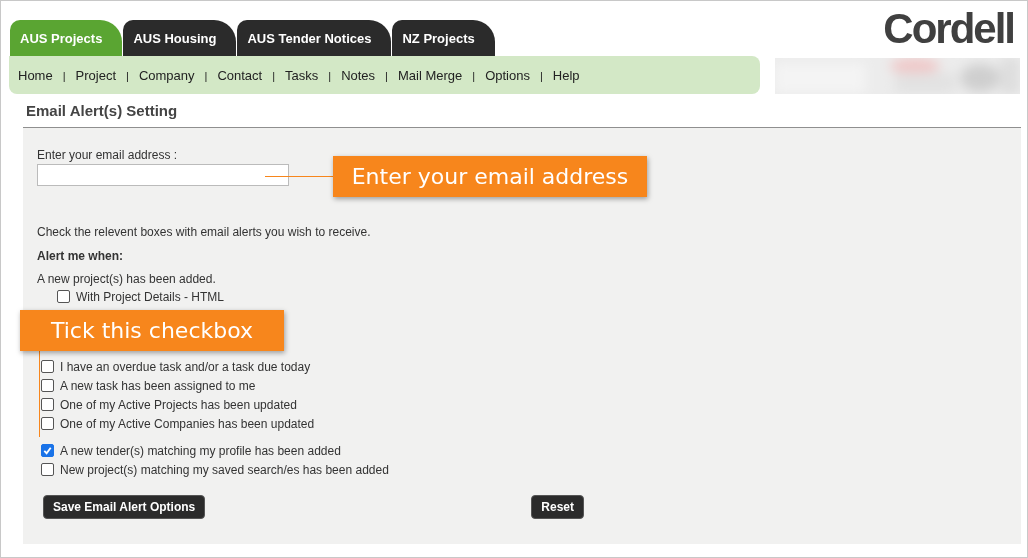 The width and height of the screenshot is (1028, 558). I want to click on email-field, so click(163, 175).